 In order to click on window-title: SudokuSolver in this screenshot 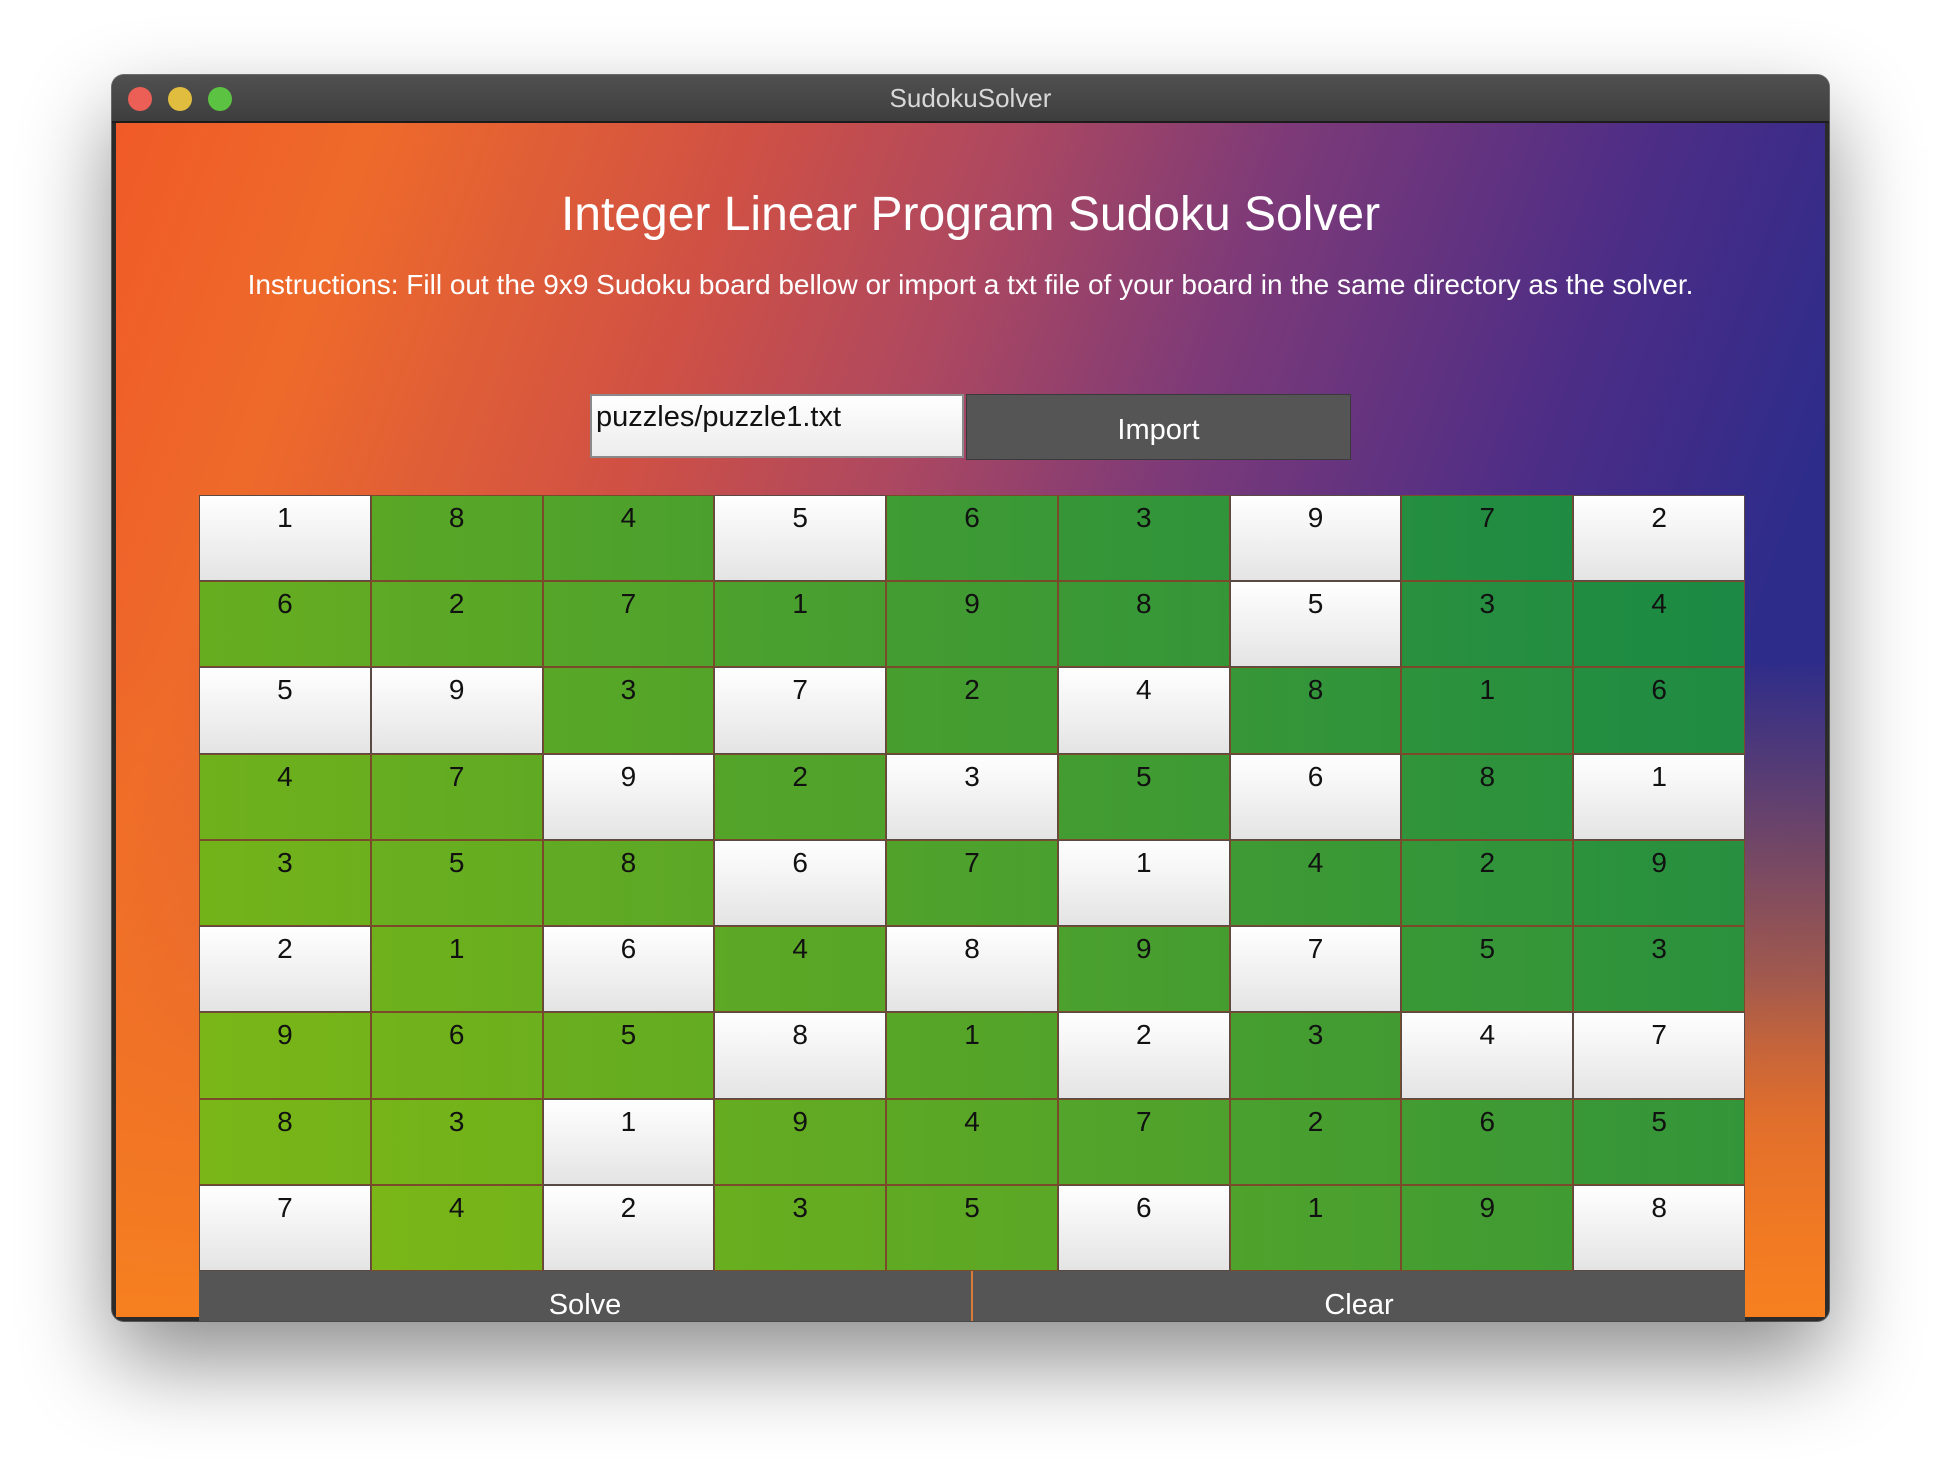, I will do `click(970, 98)`.